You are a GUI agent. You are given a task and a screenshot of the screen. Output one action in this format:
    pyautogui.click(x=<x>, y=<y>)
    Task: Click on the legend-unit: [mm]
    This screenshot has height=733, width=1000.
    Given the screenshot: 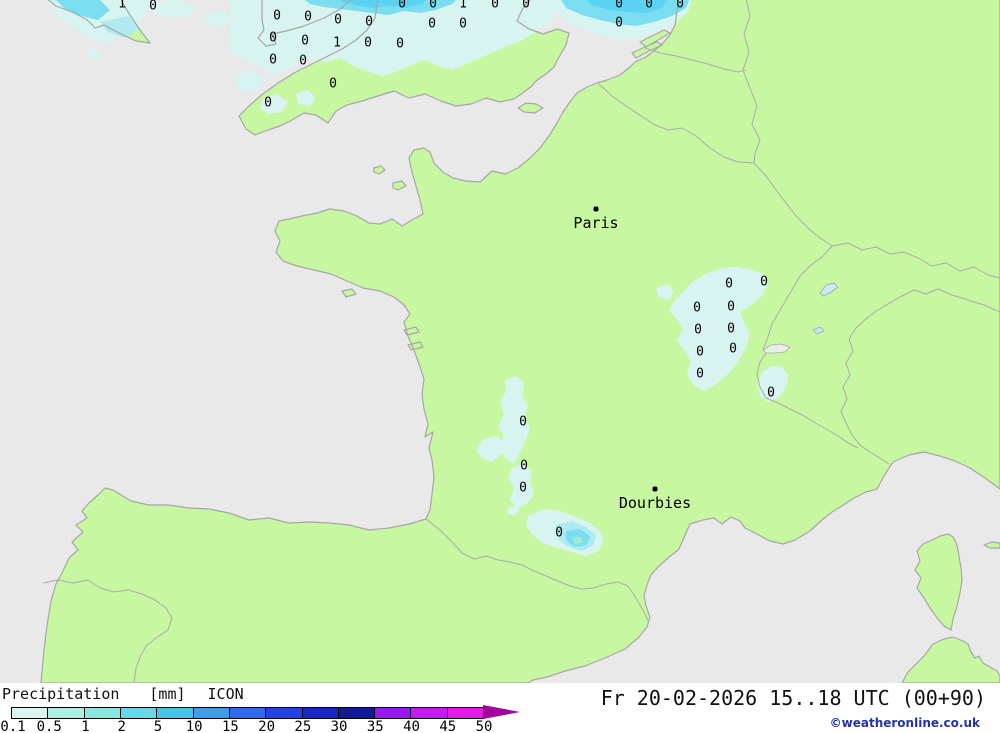 What is the action you would take?
    pyautogui.click(x=167, y=694)
    